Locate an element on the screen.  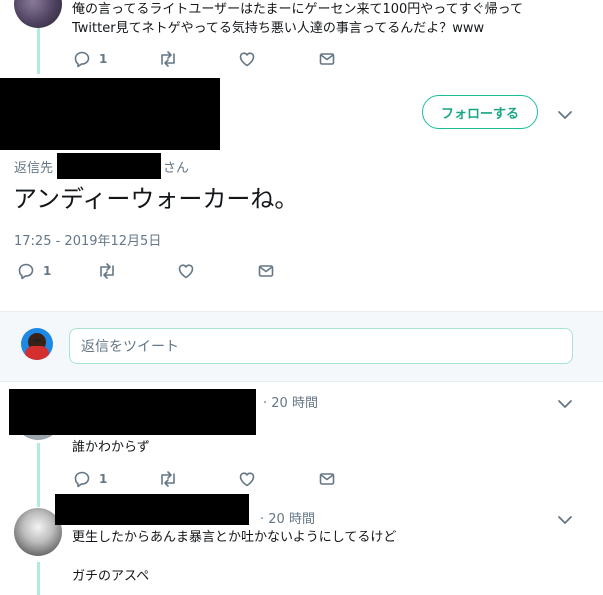
tweet-actions: 1 is located at coordinates (204, 59).